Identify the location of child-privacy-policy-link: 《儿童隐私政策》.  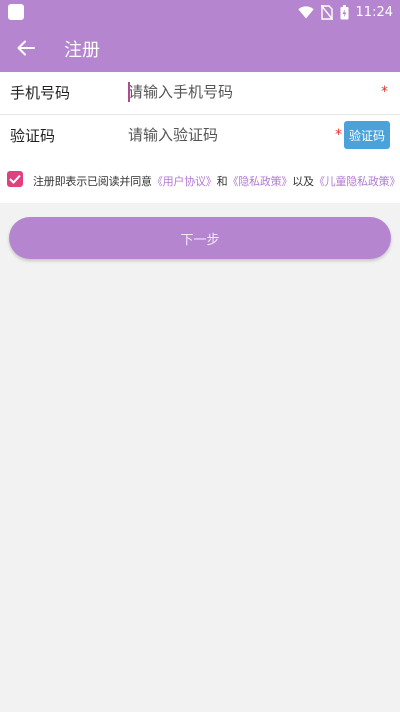
(357, 181).